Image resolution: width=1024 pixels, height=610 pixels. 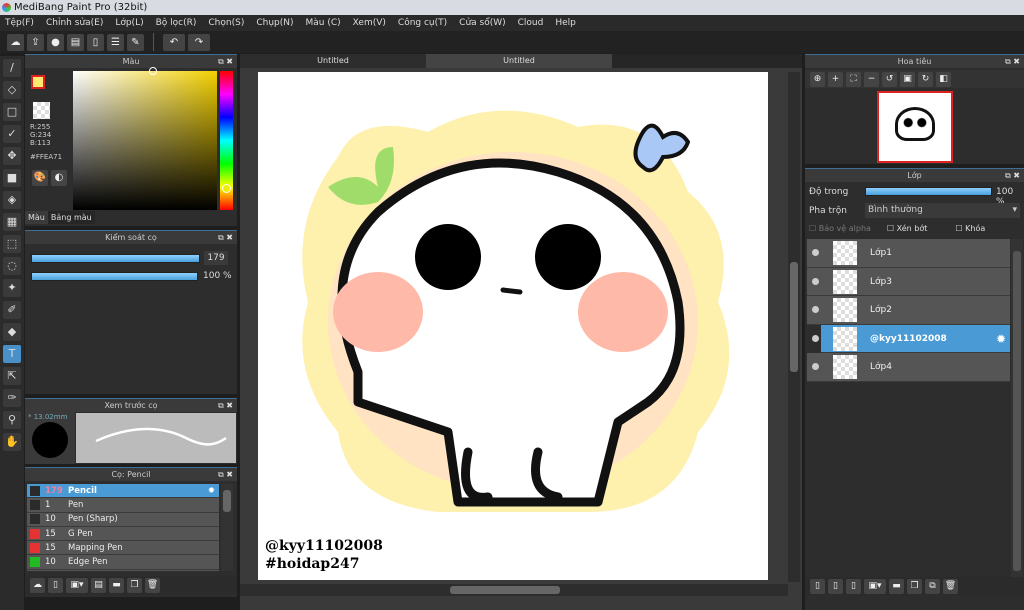 What do you see at coordinates (565, 23) in the screenshot?
I see `menu-help: Help` at bounding box center [565, 23].